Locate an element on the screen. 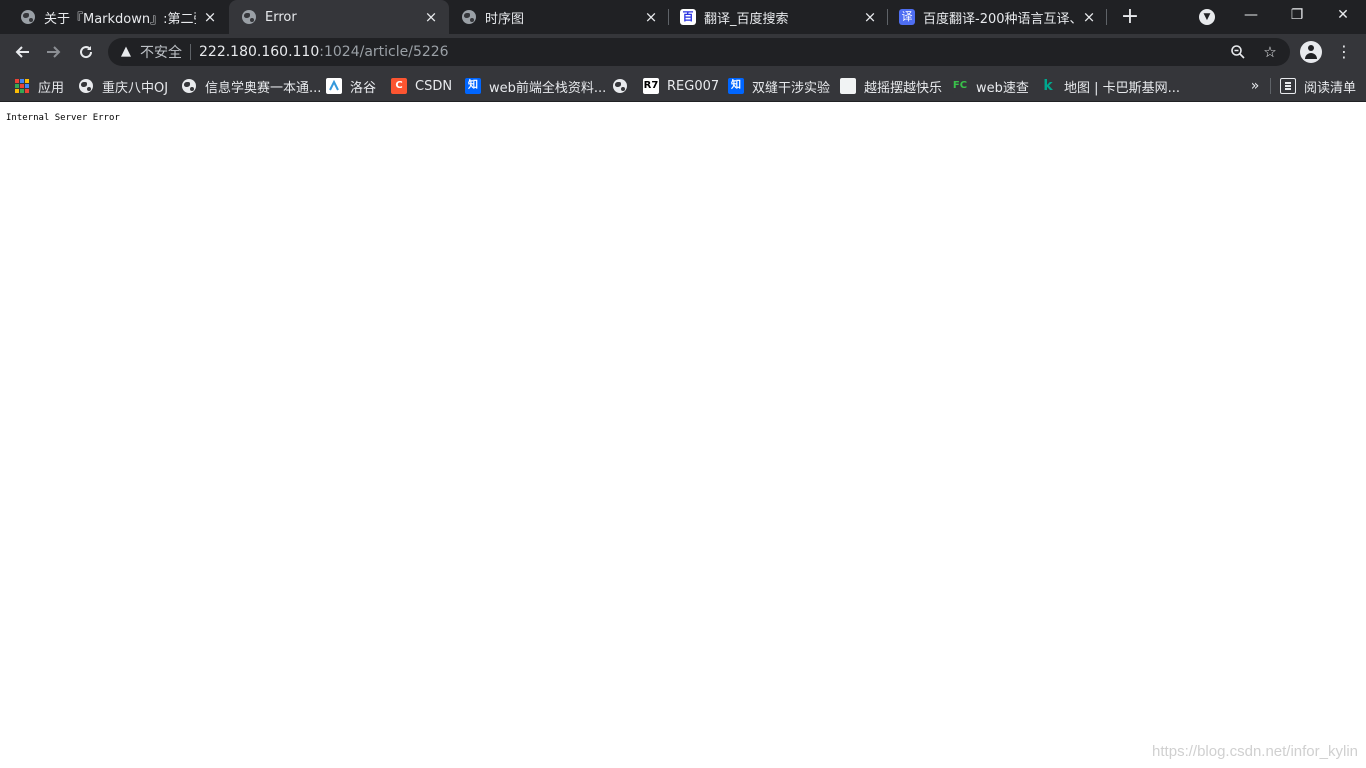  bookmark-csdn: C CSDN is located at coordinates (421, 86).